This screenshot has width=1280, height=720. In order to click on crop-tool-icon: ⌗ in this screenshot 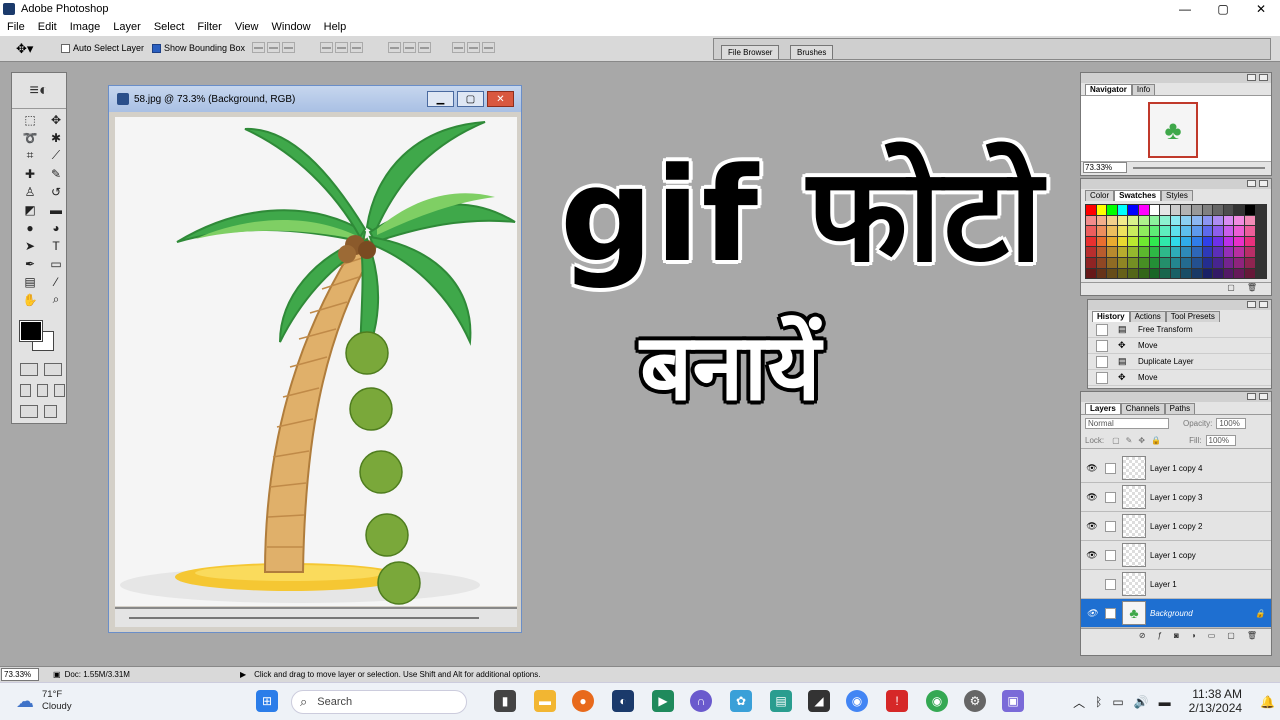, I will do `click(30, 155)`.